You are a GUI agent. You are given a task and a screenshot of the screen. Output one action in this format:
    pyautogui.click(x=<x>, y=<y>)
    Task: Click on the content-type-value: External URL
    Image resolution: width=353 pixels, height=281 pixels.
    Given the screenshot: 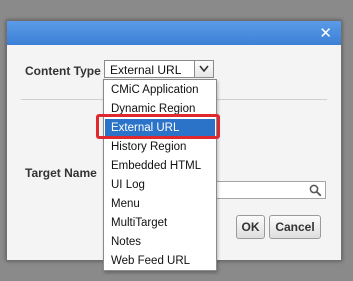 What is the action you would take?
    pyautogui.click(x=146, y=70)
    